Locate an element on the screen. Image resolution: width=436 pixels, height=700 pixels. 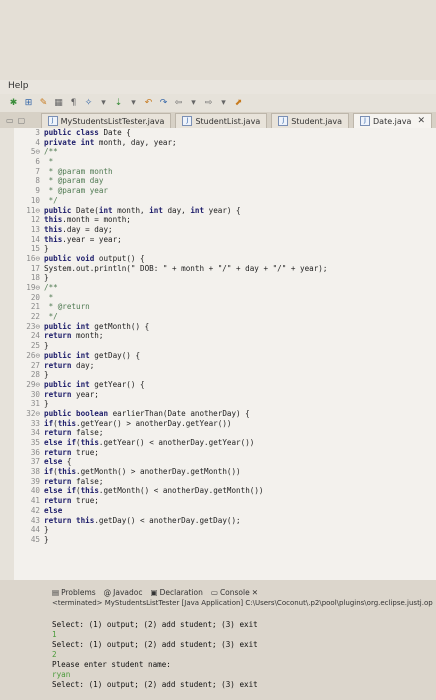
line-number: 11⊖ is located at coordinates (33, 210).